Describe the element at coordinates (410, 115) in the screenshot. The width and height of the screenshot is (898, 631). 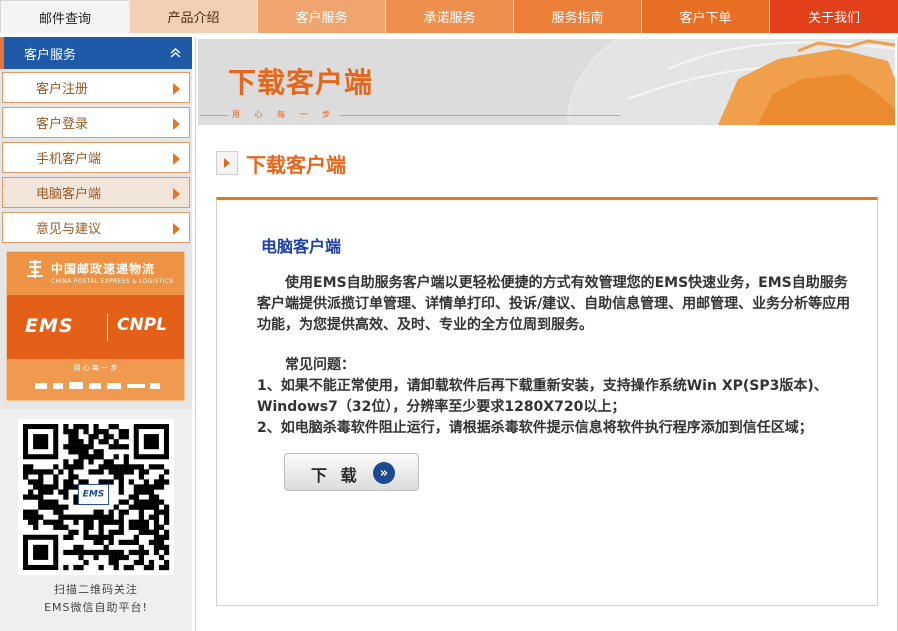
I see `hero-slogan-area: 用 心 每 一 步` at that location.